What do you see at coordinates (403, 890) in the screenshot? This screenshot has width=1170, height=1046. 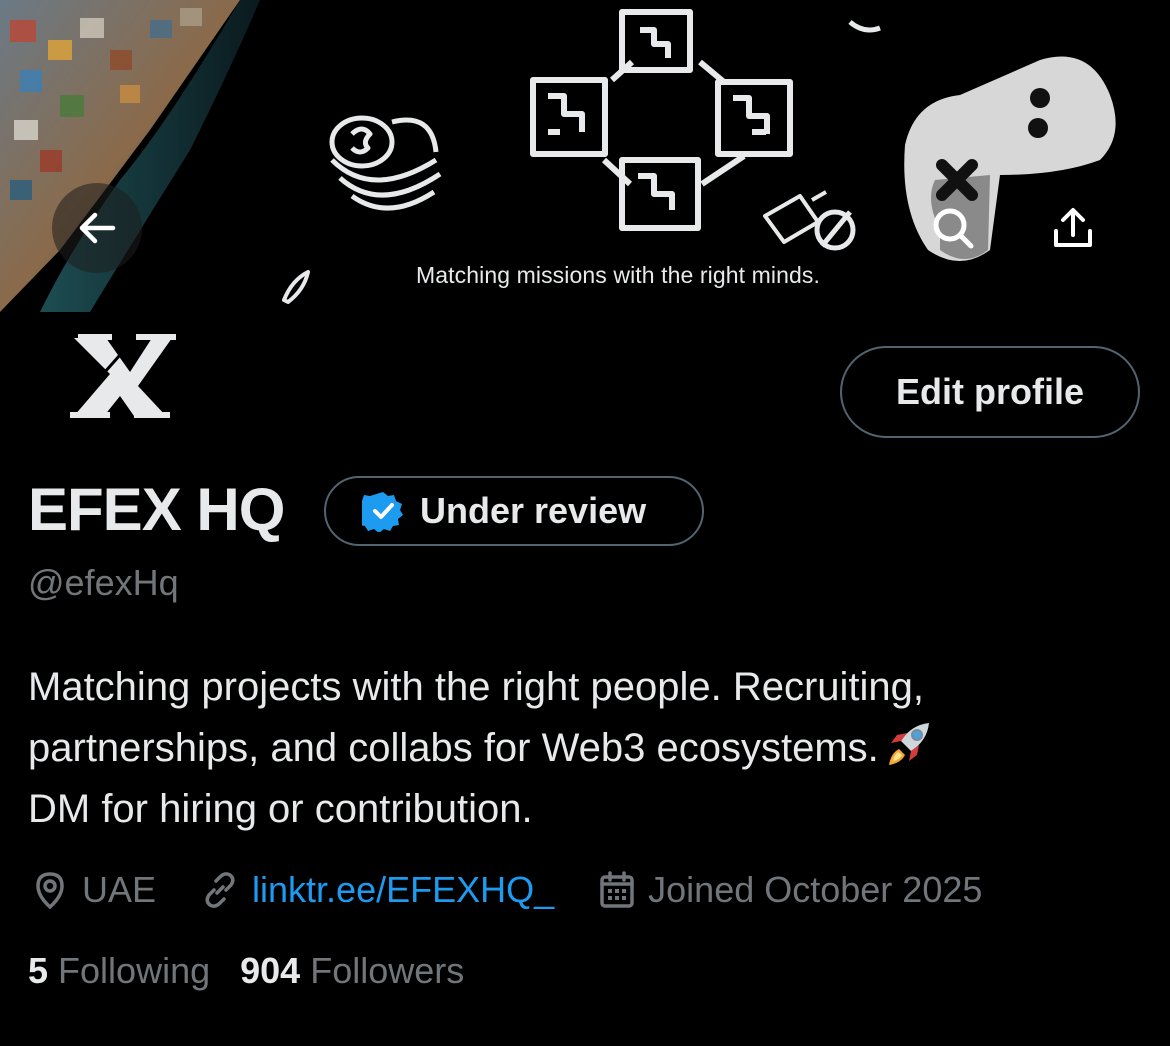 I see `website-link: linktr.ee/EFEXHQ_` at bounding box center [403, 890].